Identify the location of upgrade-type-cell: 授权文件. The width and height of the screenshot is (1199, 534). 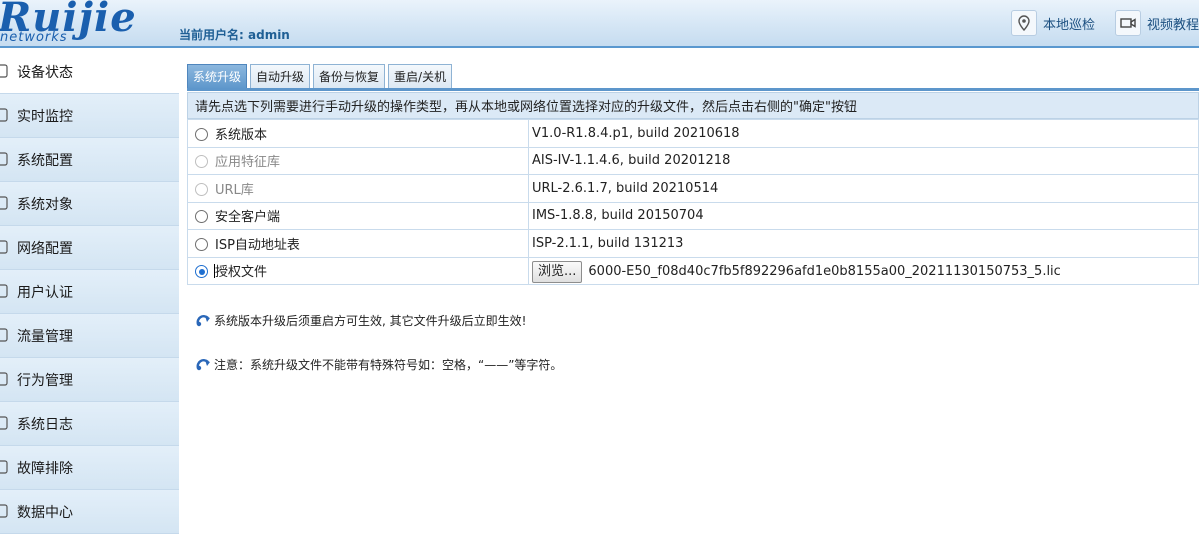
(358, 270).